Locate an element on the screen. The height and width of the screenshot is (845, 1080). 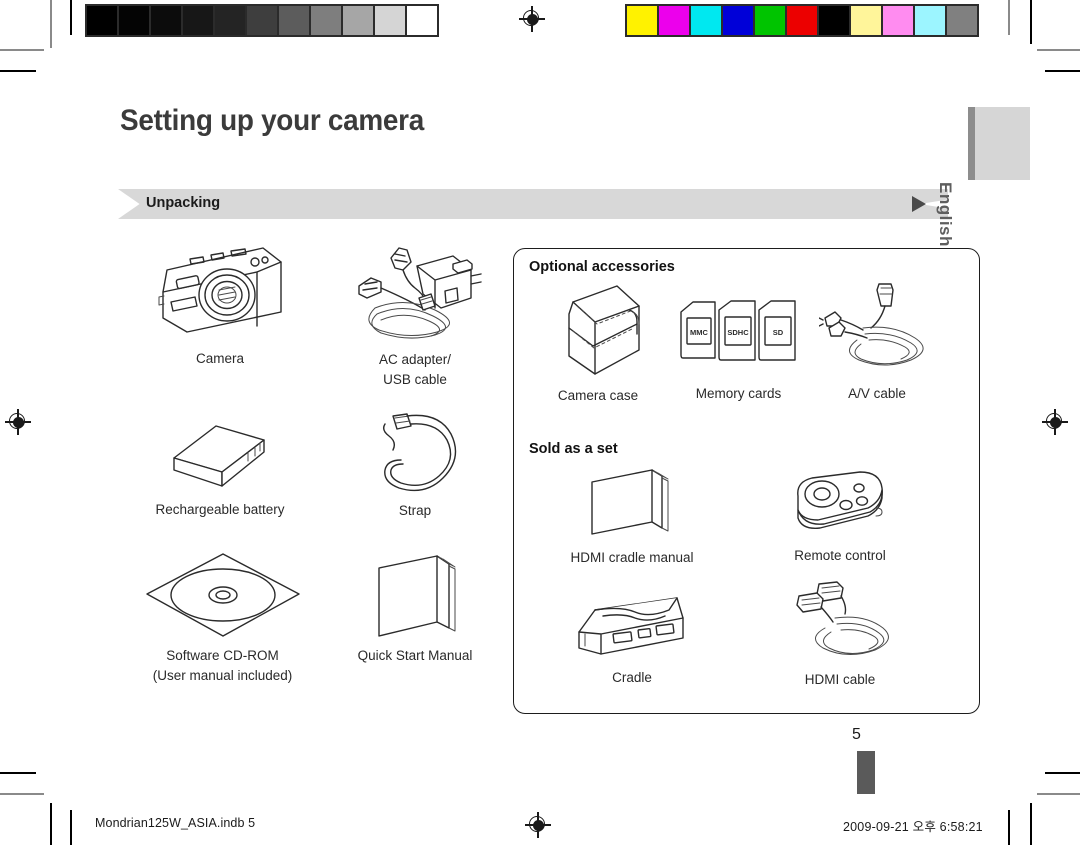
memory-card-label-sdhc: SDHC is located at coordinates (738, 332).